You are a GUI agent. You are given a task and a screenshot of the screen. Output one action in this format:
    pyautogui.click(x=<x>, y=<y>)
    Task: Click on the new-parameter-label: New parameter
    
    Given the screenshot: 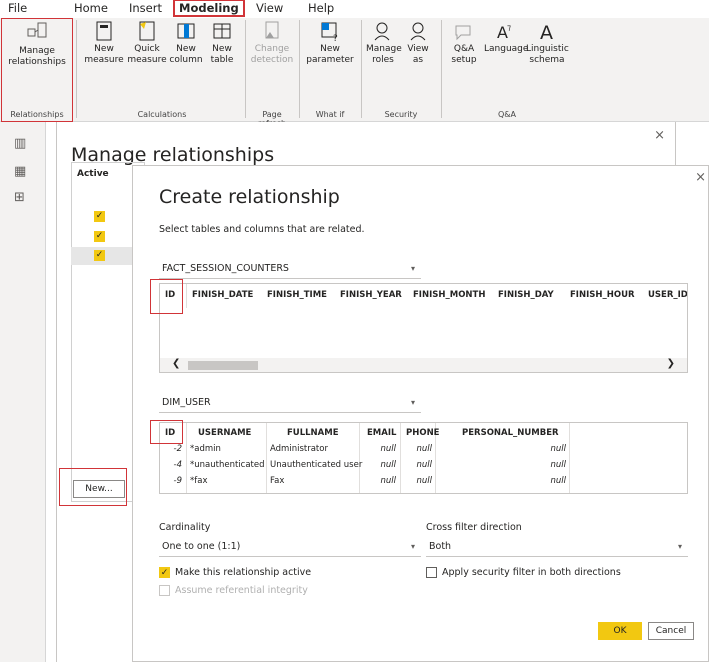 What is the action you would take?
    pyautogui.click(x=330, y=54)
    